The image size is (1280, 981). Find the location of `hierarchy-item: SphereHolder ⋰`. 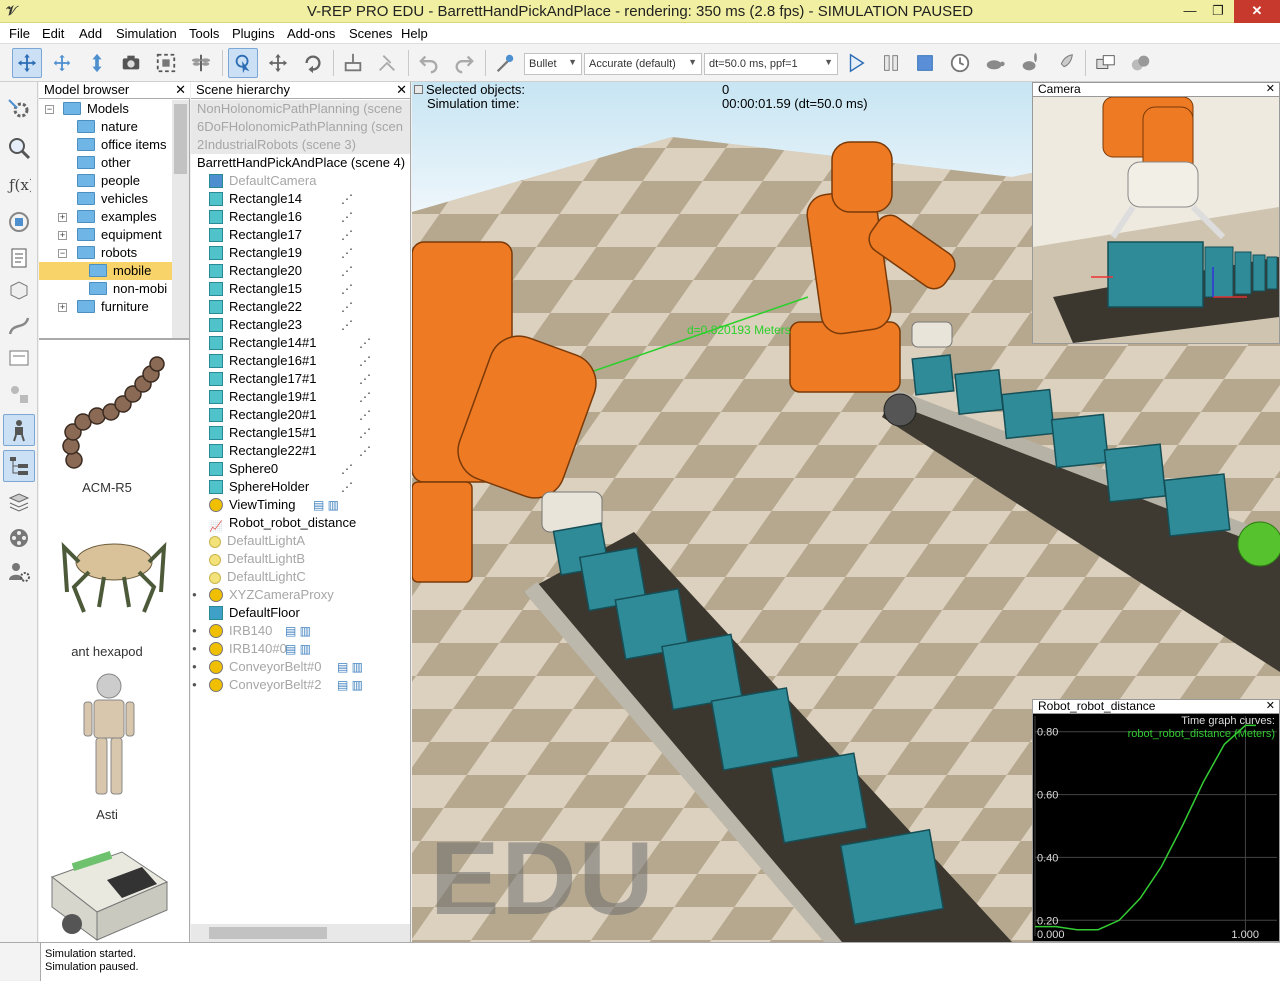

hierarchy-item: SphereHolder ⋰ is located at coordinates (272, 487).